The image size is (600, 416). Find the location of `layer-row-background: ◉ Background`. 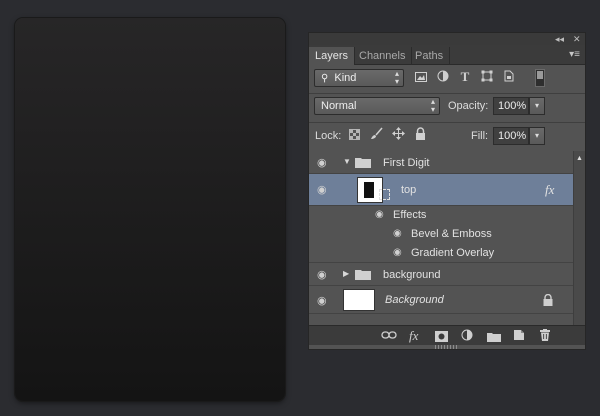

layer-row-background: ◉ Background is located at coordinates (441, 300).